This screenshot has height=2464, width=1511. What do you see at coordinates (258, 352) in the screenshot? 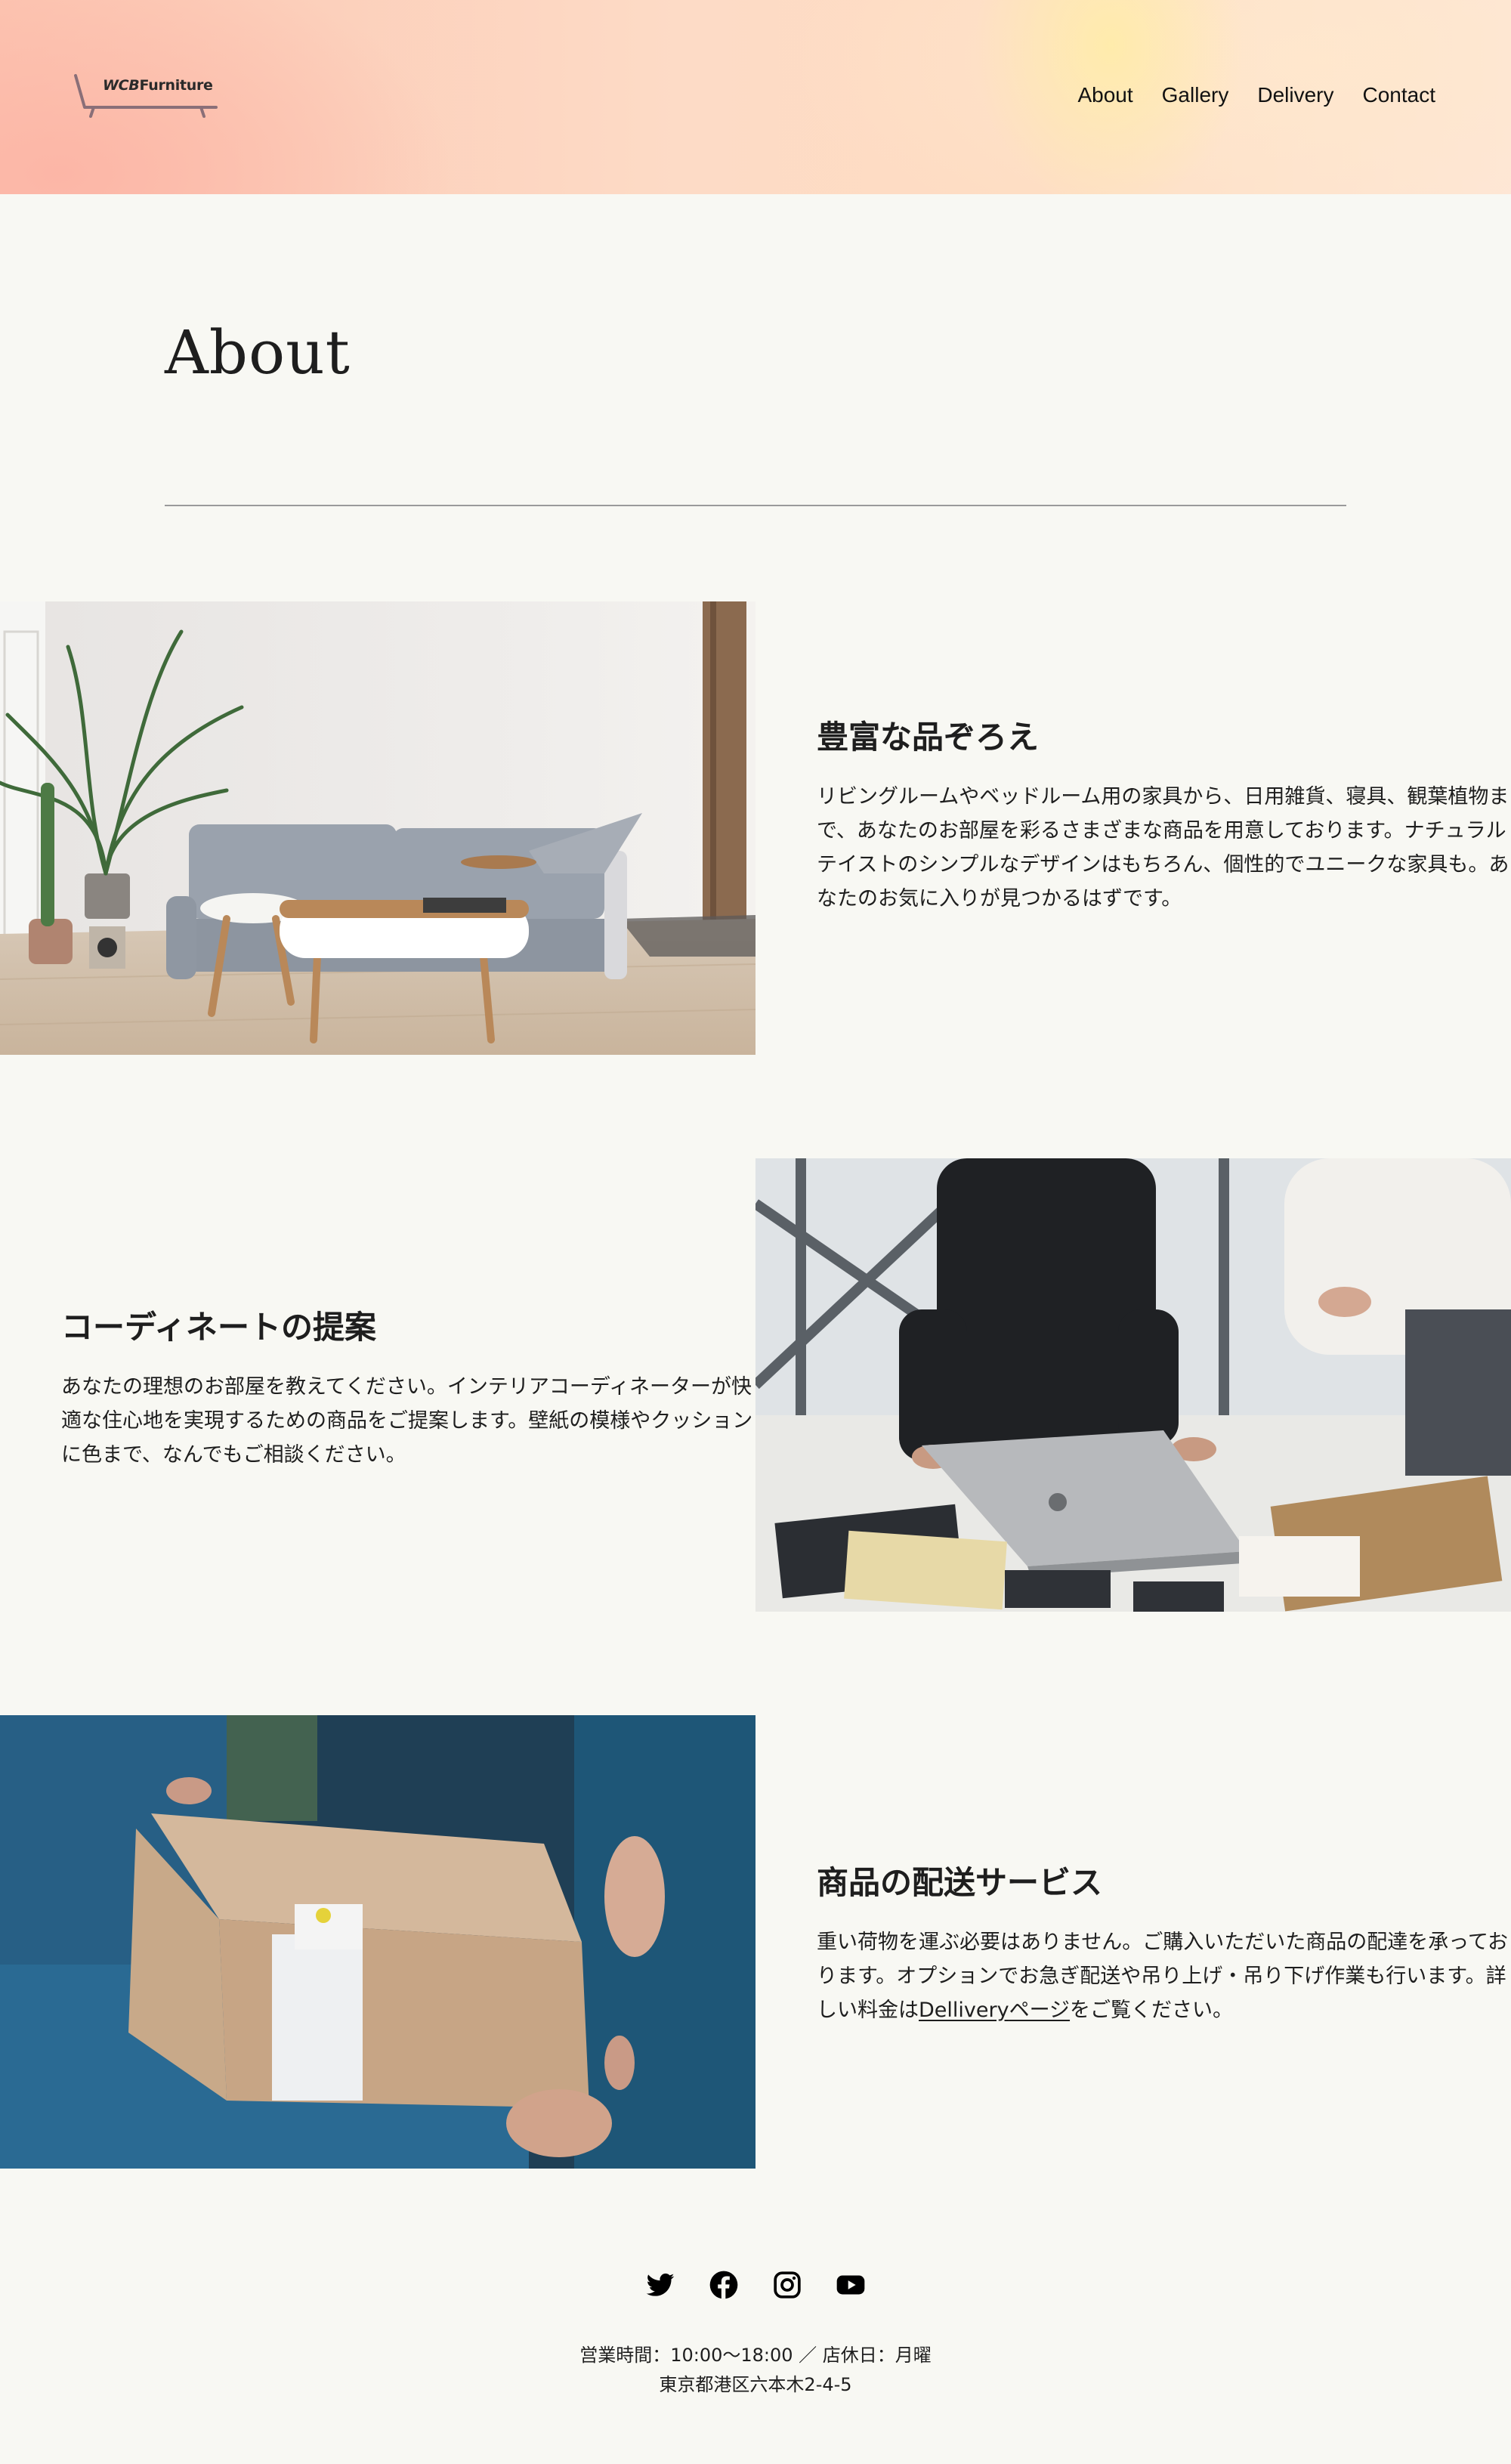
I see `page-title: About` at bounding box center [258, 352].